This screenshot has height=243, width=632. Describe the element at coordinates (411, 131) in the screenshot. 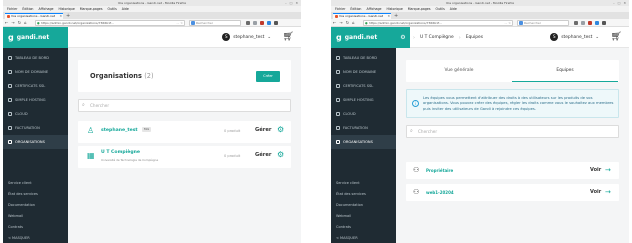

I see `search-icon: ⌕` at that location.